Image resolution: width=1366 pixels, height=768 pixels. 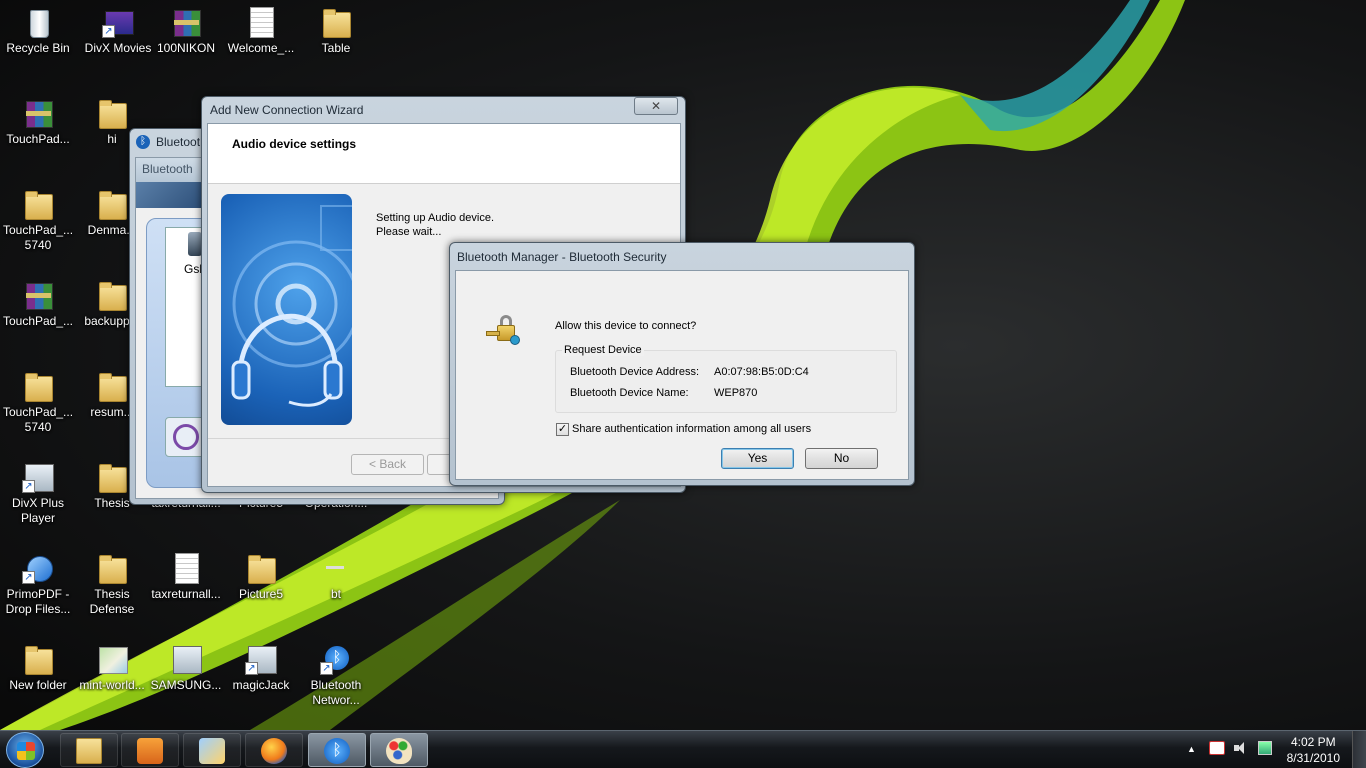 What do you see at coordinates (112, 584) in the screenshot?
I see `desktop-icon-thesis-defense: Thesis Defense` at bounding box center [112, 584].